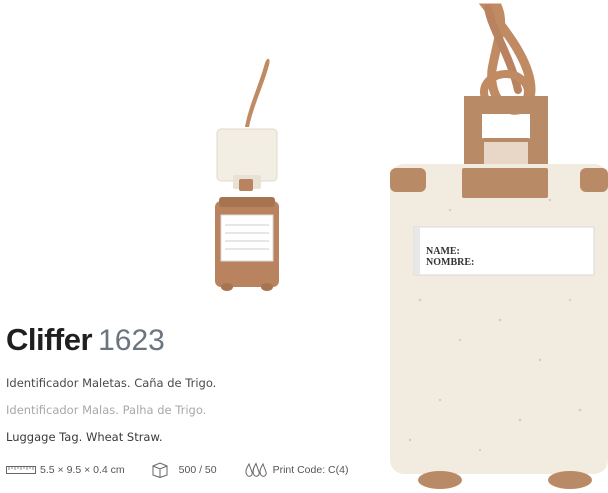 The height and width of the screenshot is (493, 608). What do you see at coordinates (310, 470) in the screenshot?
I see `print-code-value: Print Code: C(4)` at bounding box center [310, 470].